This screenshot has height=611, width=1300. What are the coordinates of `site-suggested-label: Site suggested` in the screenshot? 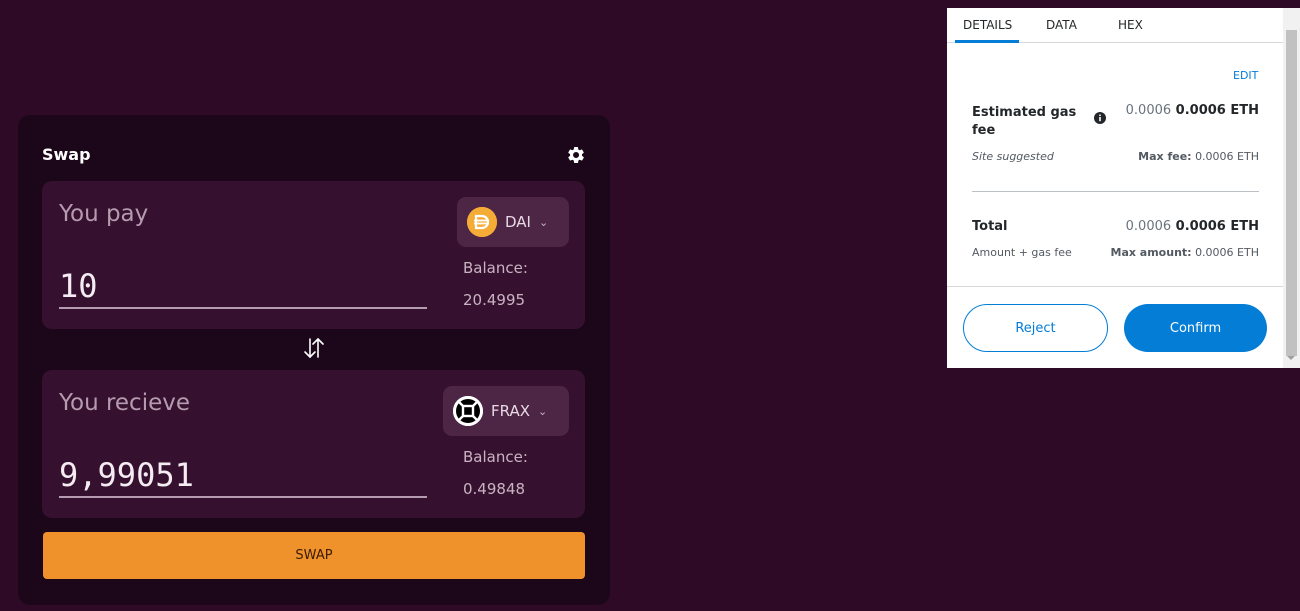 It's located at (1013, 156).